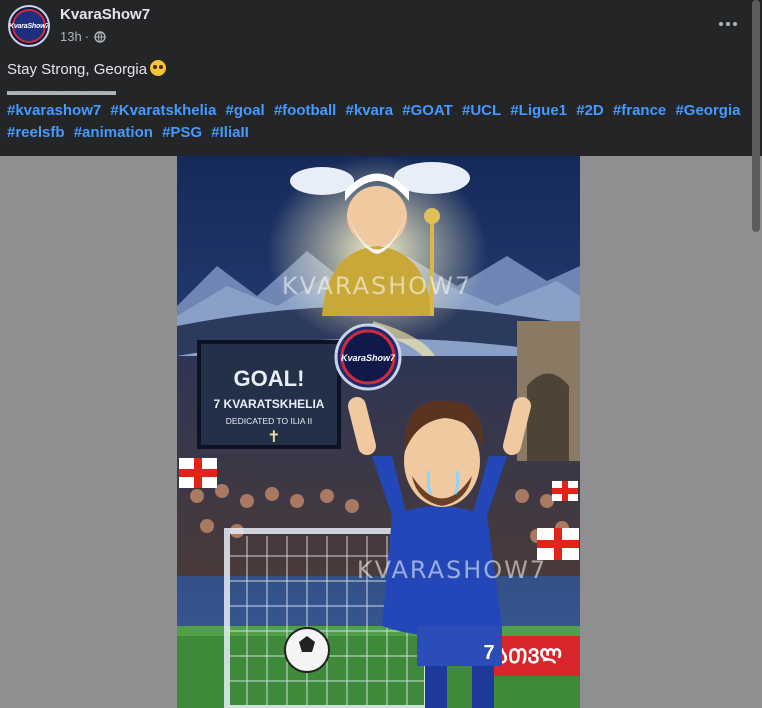  What do you see at coordinates (452, 570) in the screenshot?
I see `watermark-bottom: KVARASHOW7` at bounding box center [452, 570].